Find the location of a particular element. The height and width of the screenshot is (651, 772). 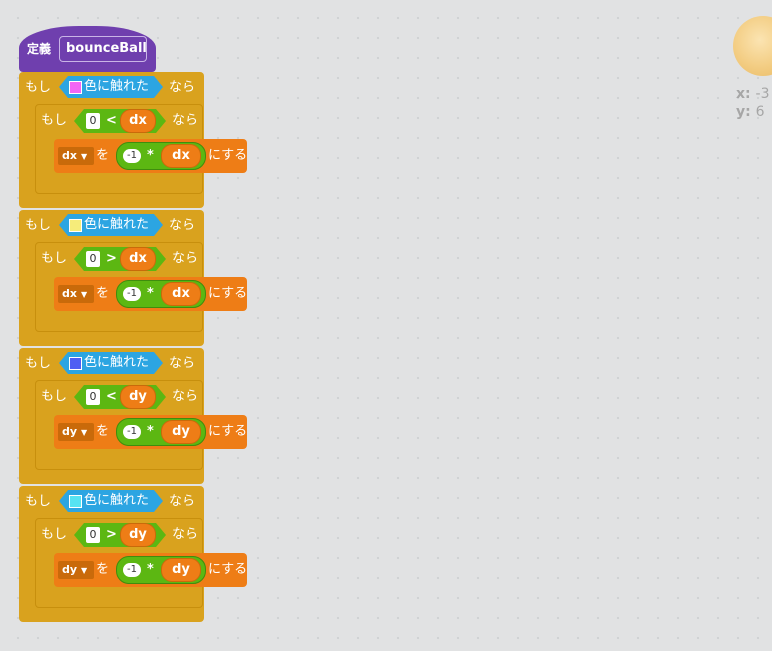

if-block-compare: もし 0 < dy なら dy ▼ を -1 * dy にする is located at coordinates (141, 425).